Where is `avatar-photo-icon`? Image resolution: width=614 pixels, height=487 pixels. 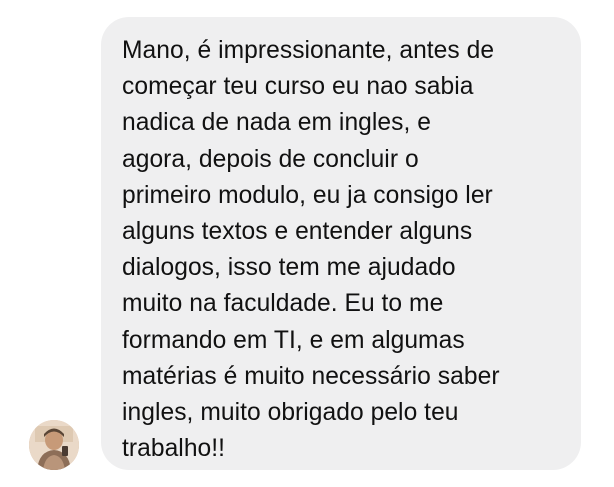 avatar-photo-icon is located at coordinates (54, 445).